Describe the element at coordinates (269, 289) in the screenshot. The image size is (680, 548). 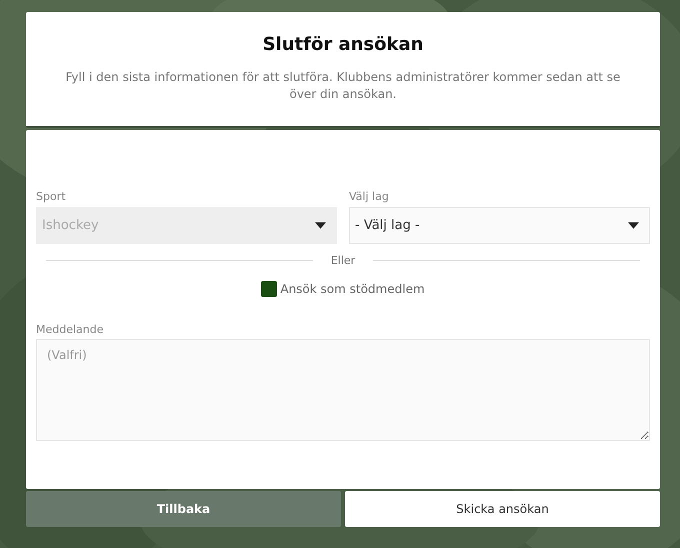
I see `checkbox` at that location.